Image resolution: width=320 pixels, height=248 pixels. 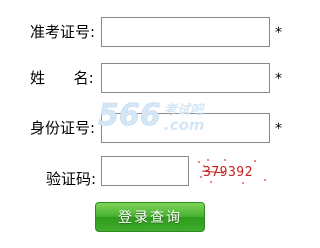 What do you see at coordinates (71, 179) in the screenshot?
I see `captcha-label: 验证码:` at bounding box center [71, 179].